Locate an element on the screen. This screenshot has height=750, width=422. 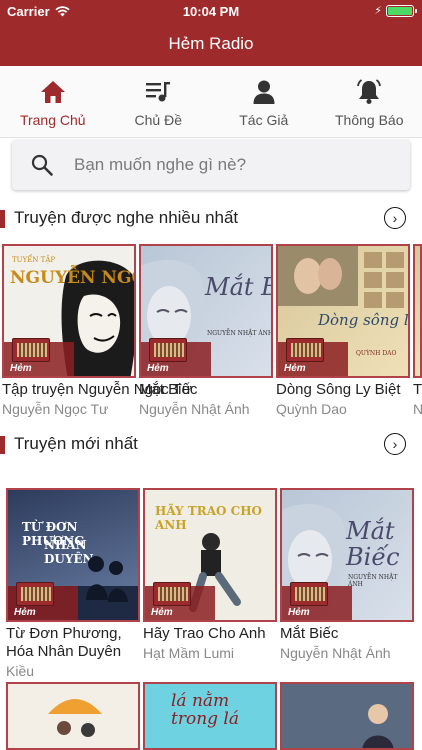
cover-title-text: Dòng sông ly biệt is located at coordinates (363, 320).